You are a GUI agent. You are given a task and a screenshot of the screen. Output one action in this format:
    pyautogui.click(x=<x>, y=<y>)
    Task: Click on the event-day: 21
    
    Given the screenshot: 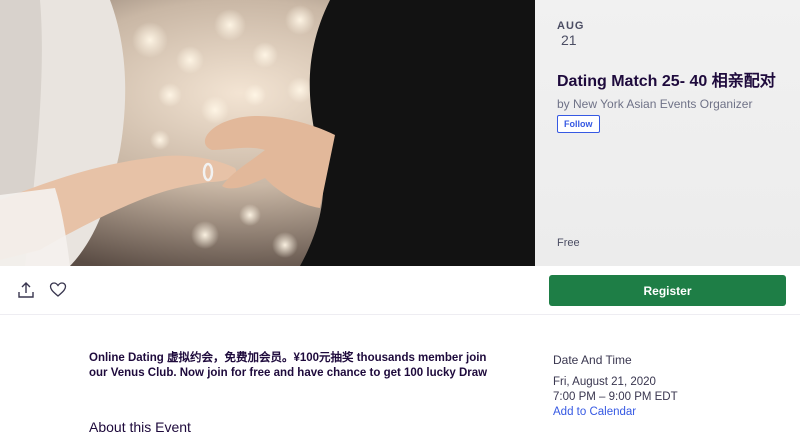 What is the action you would take?
    pyautogui.click(x=569, y=40)
    